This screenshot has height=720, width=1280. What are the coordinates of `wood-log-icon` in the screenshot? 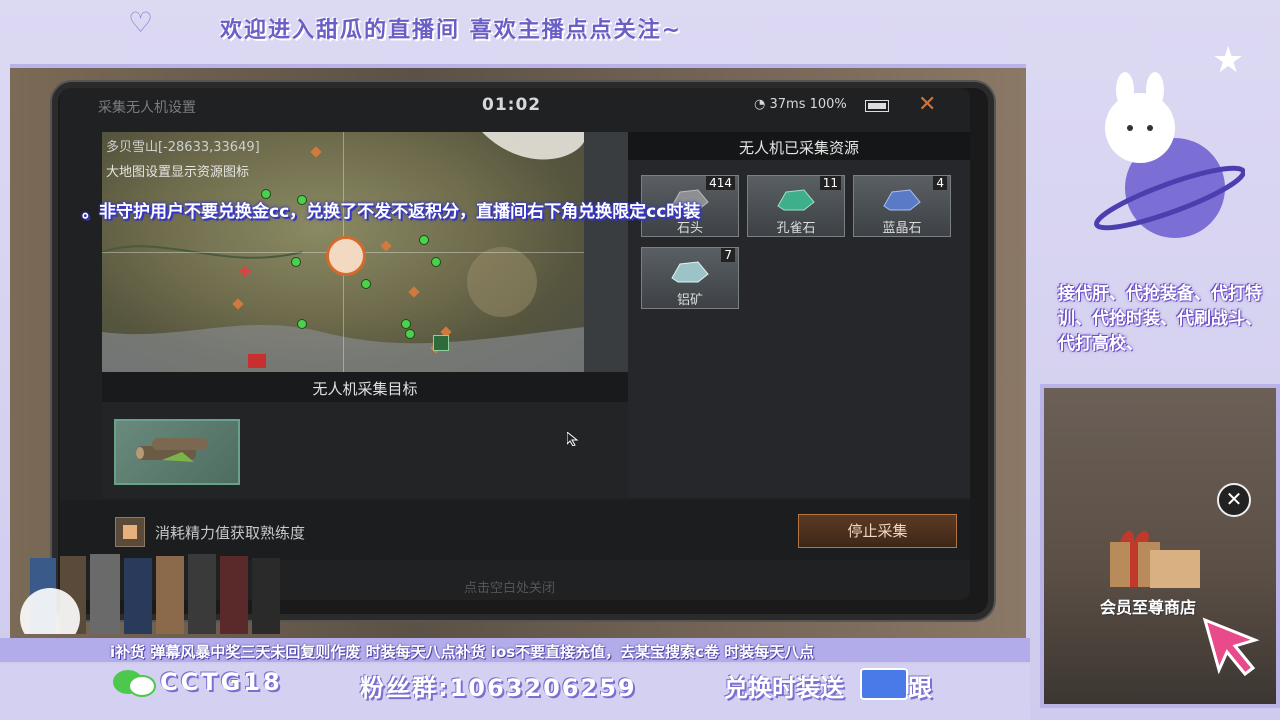 It's located at (172, 450).